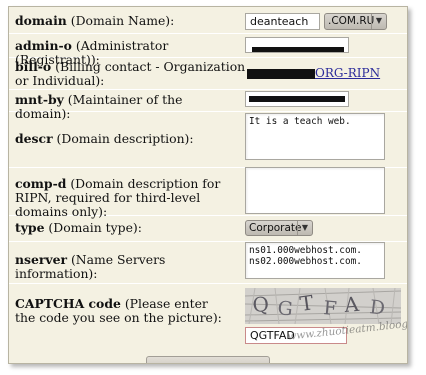 Image resolution: width=426 pixels, height=375 pixels. Describe the element at coordinates (330, 308) in the screenshot. I see `svg-text: F` at that location.